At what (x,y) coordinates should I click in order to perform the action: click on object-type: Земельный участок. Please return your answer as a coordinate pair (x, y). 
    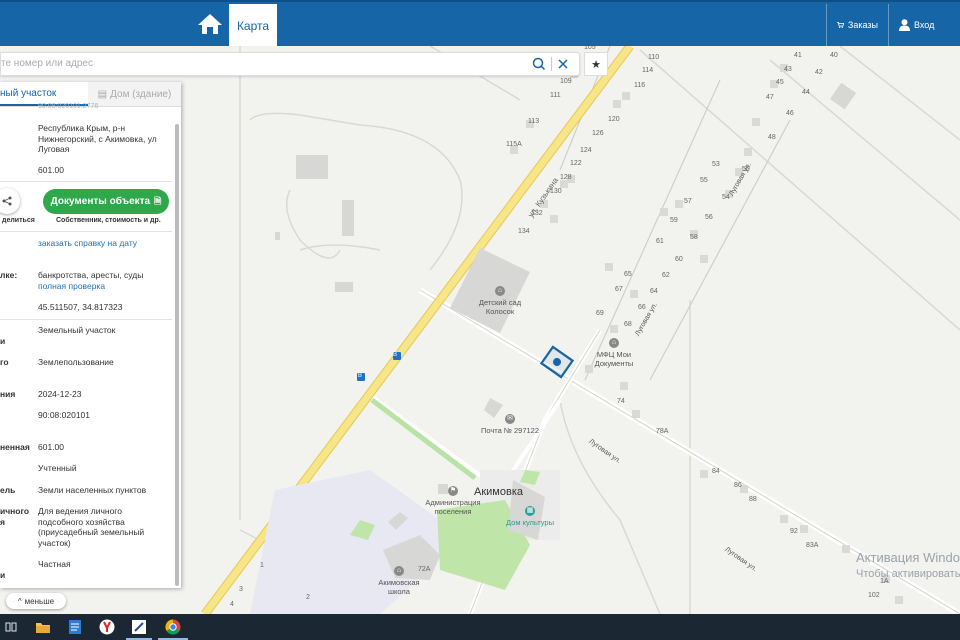
    Looking at the image, I should click on (77, 330).